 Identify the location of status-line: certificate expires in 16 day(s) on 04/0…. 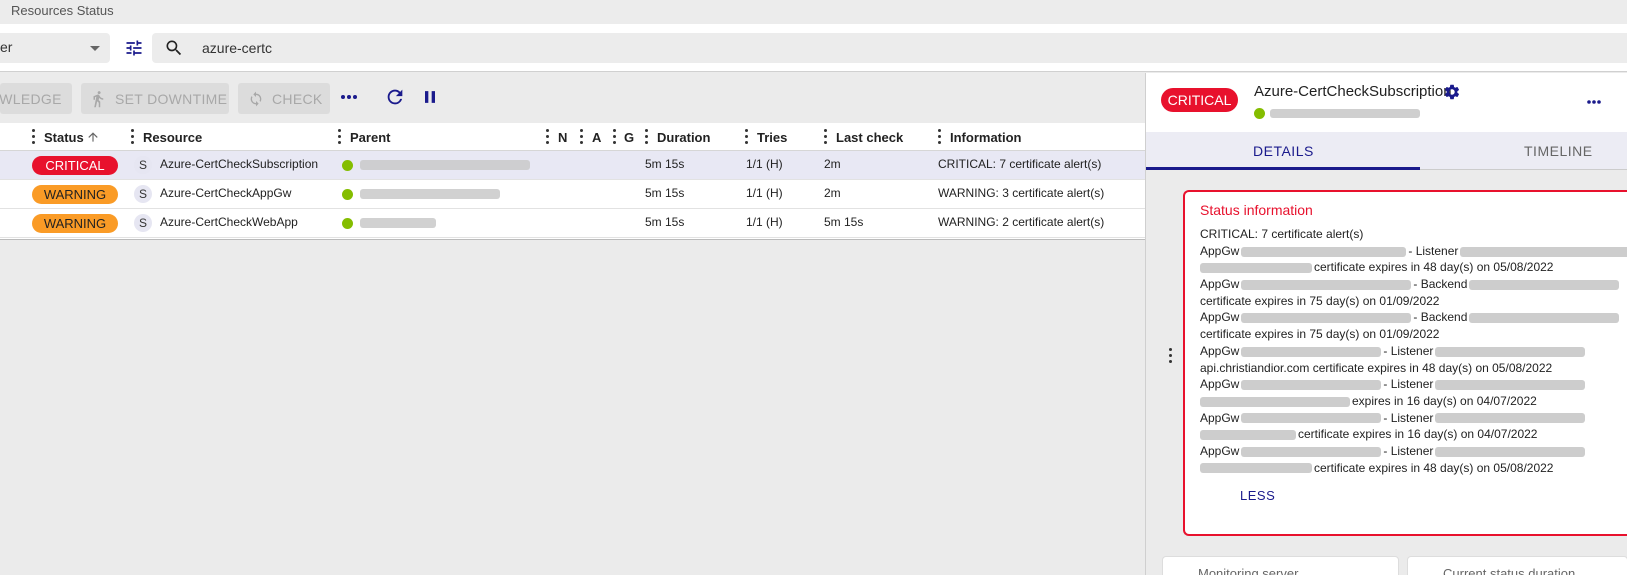
(1418, 434).